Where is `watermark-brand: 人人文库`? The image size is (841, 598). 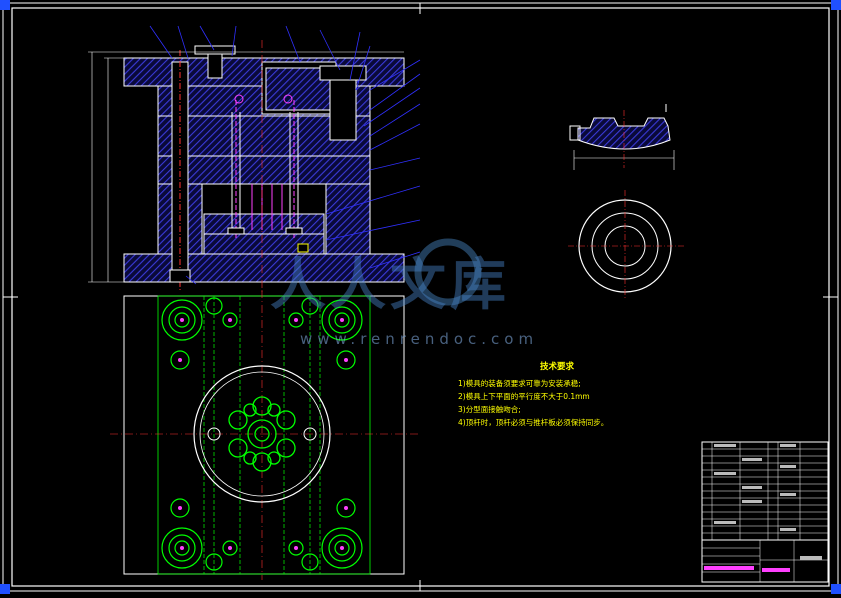
watermark-brand: 人人文库 is located at coordinates (390, 285).